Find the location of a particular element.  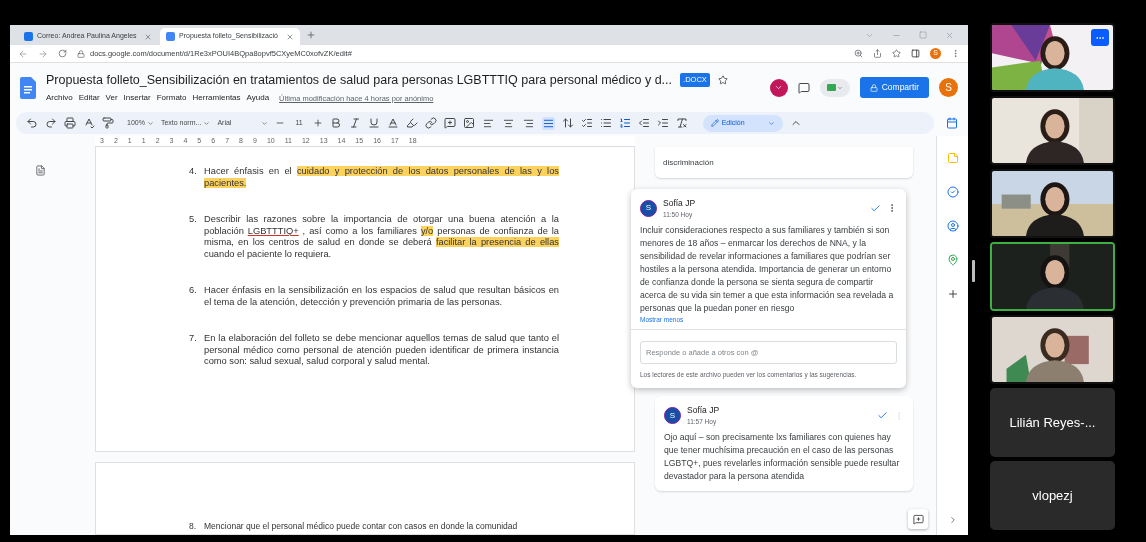

menu-item: Editar is located at coordinates (89, 98).